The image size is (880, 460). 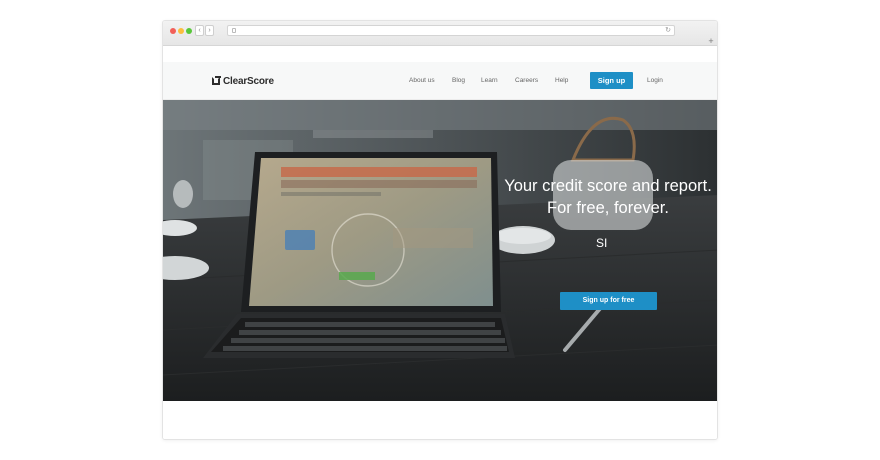 What do you see at coordinates (234, 30) in the screenshot?
I see `lock-icon` at bounding box center [234, 30].